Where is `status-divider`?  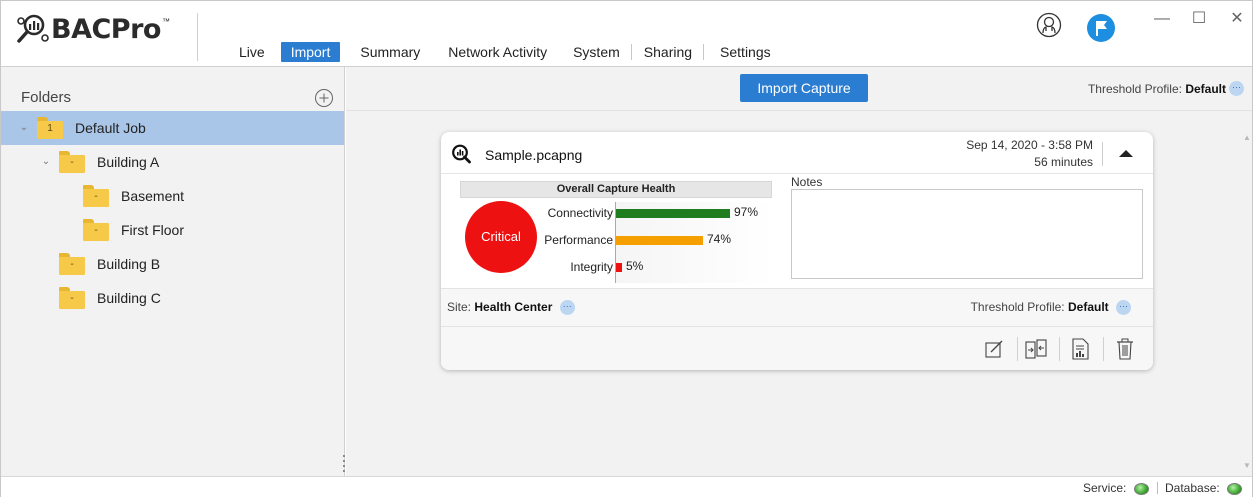 status-divider is located at coordinates (1157, 488).